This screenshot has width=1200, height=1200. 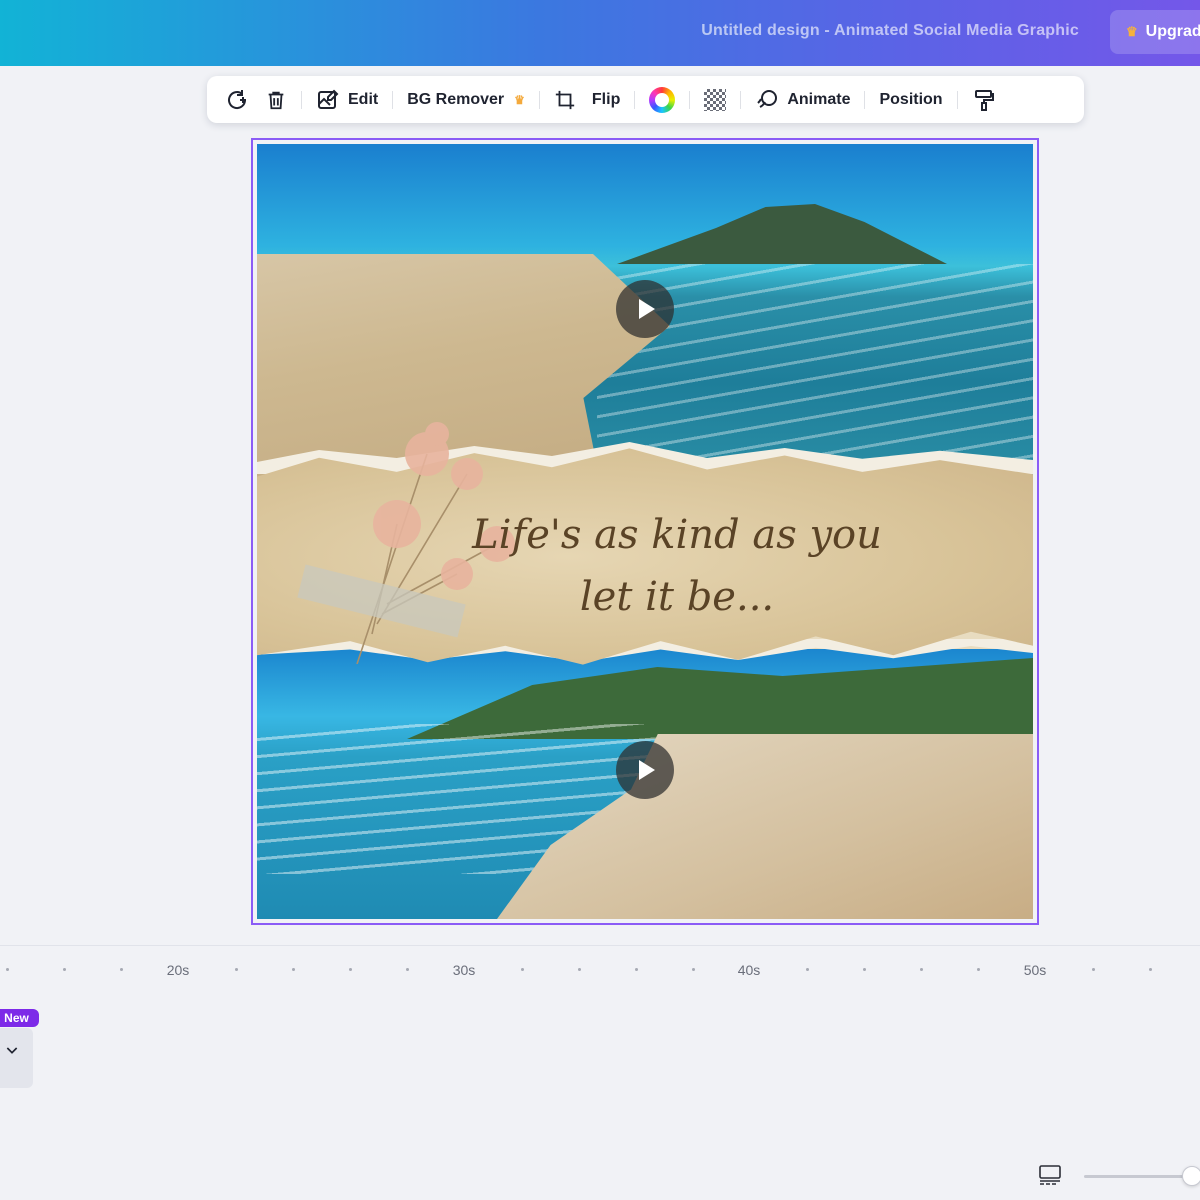 What do you see at coordinates (600, 971) in the screenshot?
I see `timeline-ruler: 20s 30s 40s 50s` at bounding box center [600, 971].